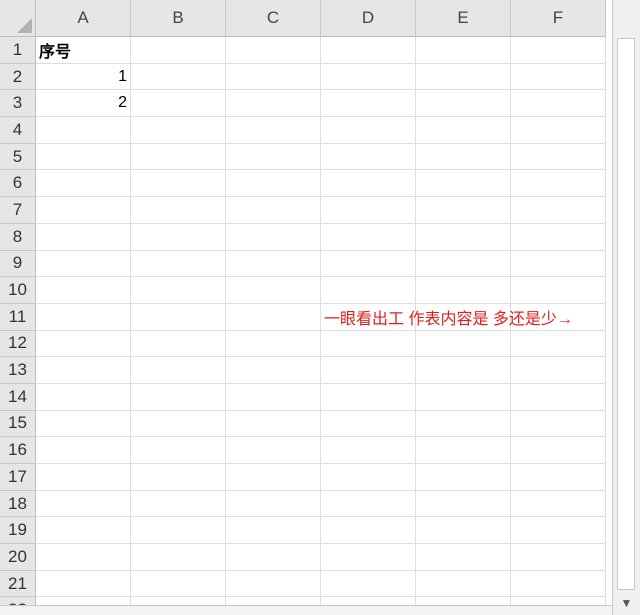 This screenshot has width=640, height=615. Describe the element at coordinates (447, 317) in the screenshot. I see `cell-d11: 一眼看出工 作表内容是 多还是少→` at that location.